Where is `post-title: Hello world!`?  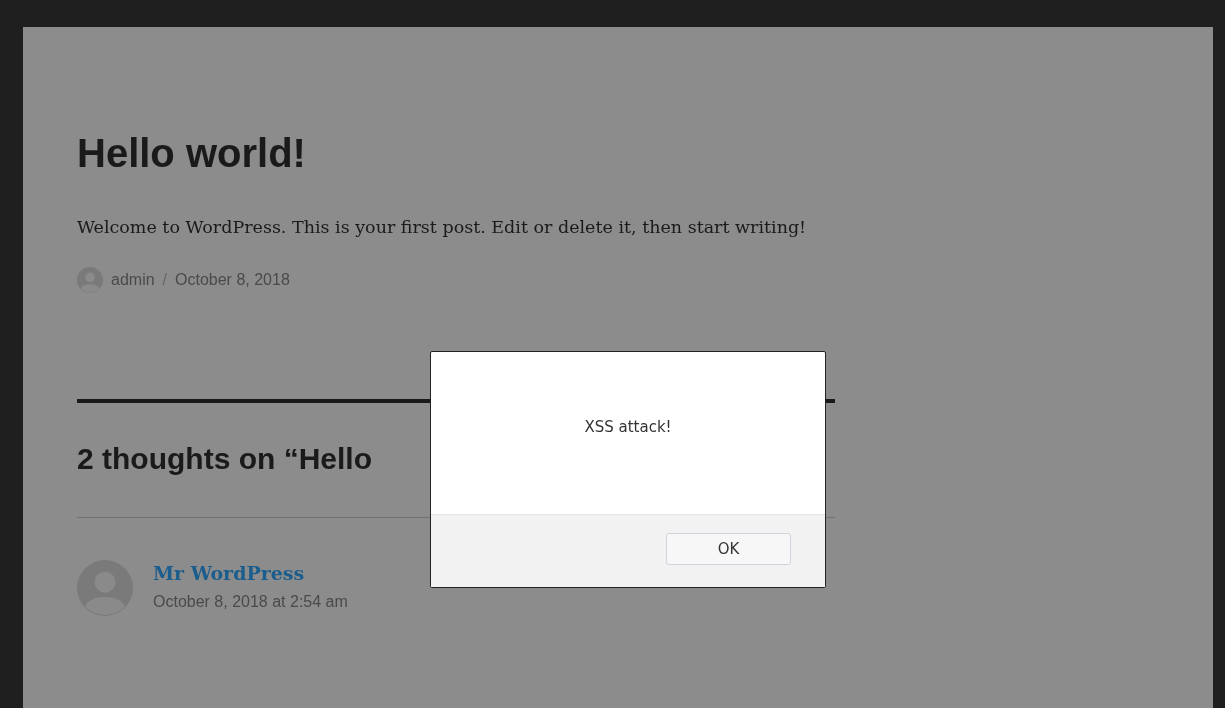
post-title: Hello world! is located at coordinates (191, 153).